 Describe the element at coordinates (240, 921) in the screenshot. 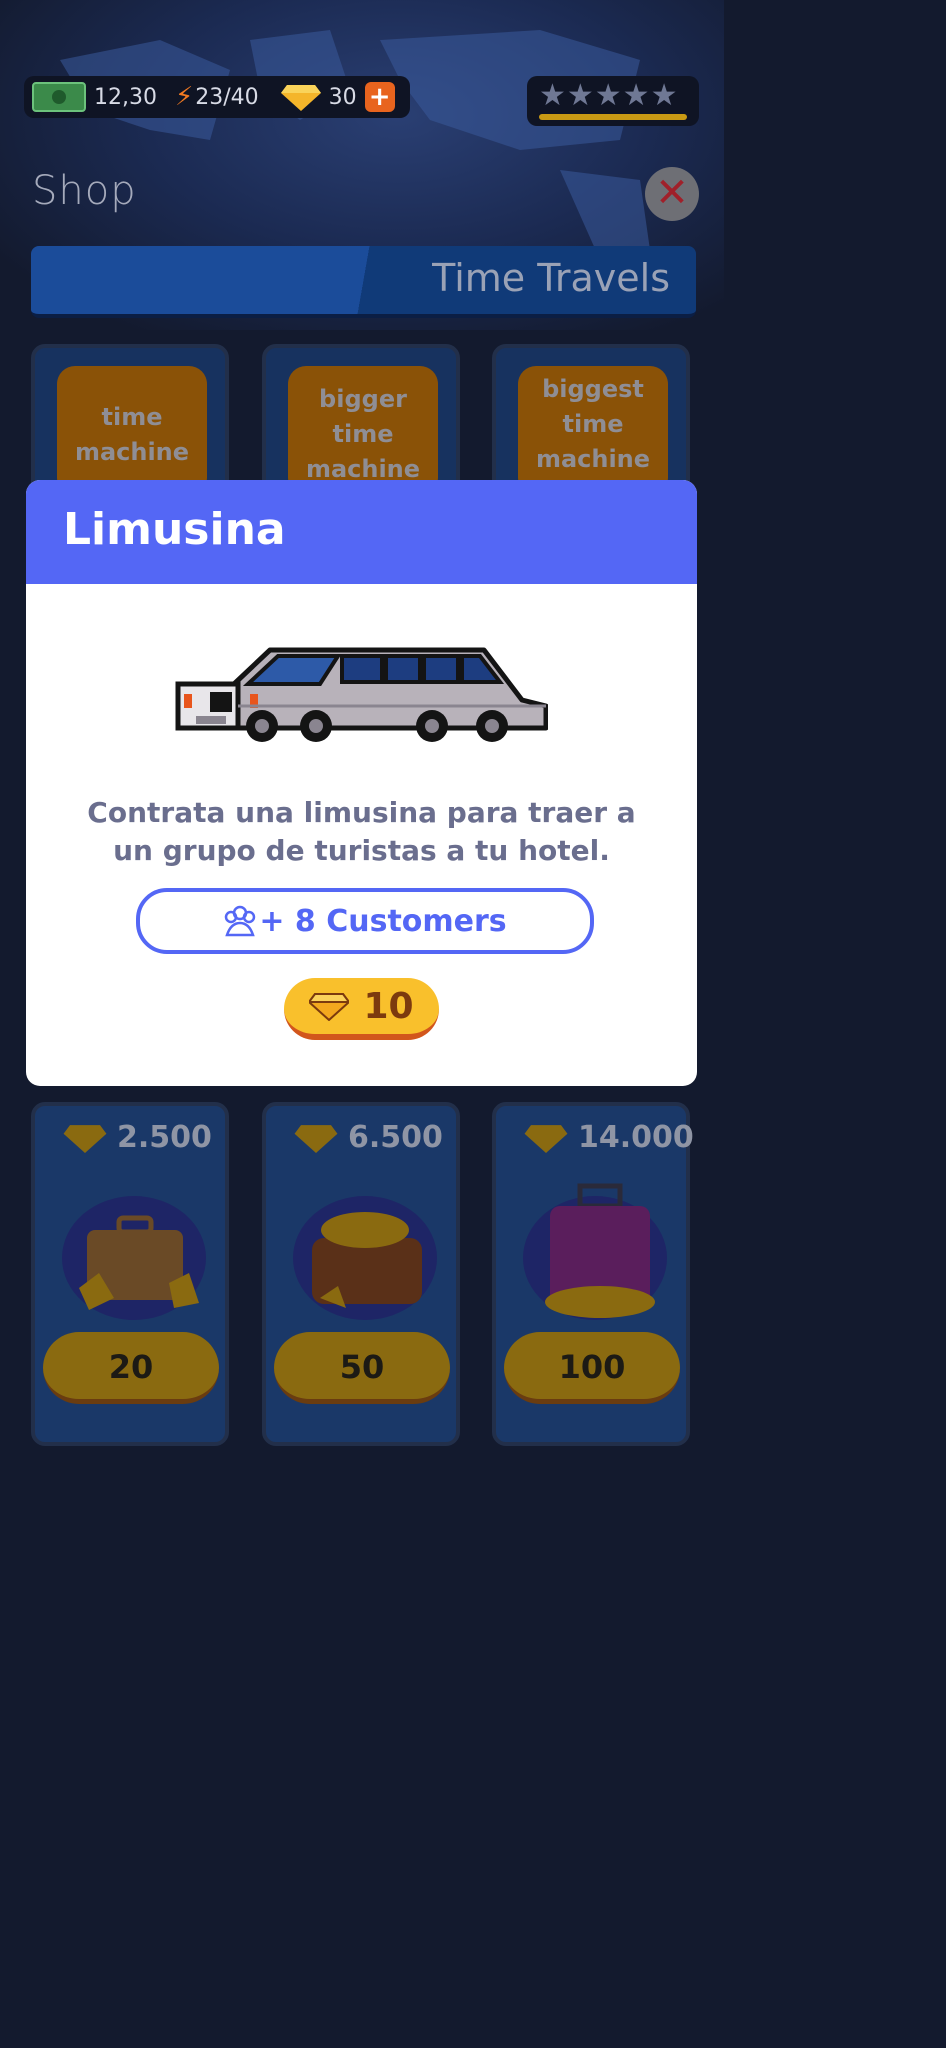

I see `people-group-icon` at that location.